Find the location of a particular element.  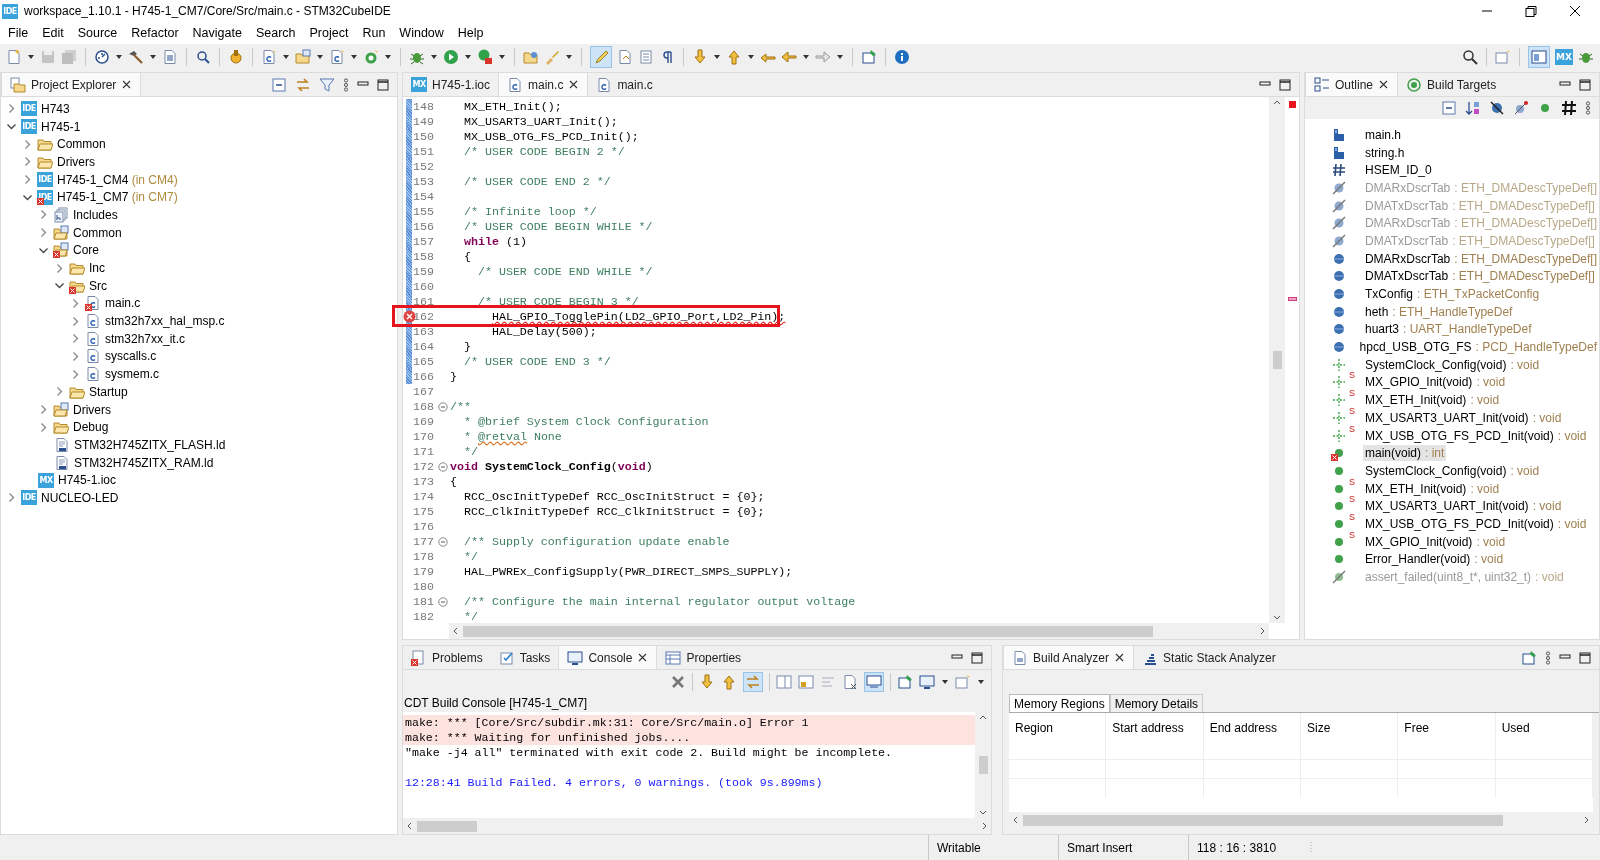

probe-icon is located at coordinates (203, 57).